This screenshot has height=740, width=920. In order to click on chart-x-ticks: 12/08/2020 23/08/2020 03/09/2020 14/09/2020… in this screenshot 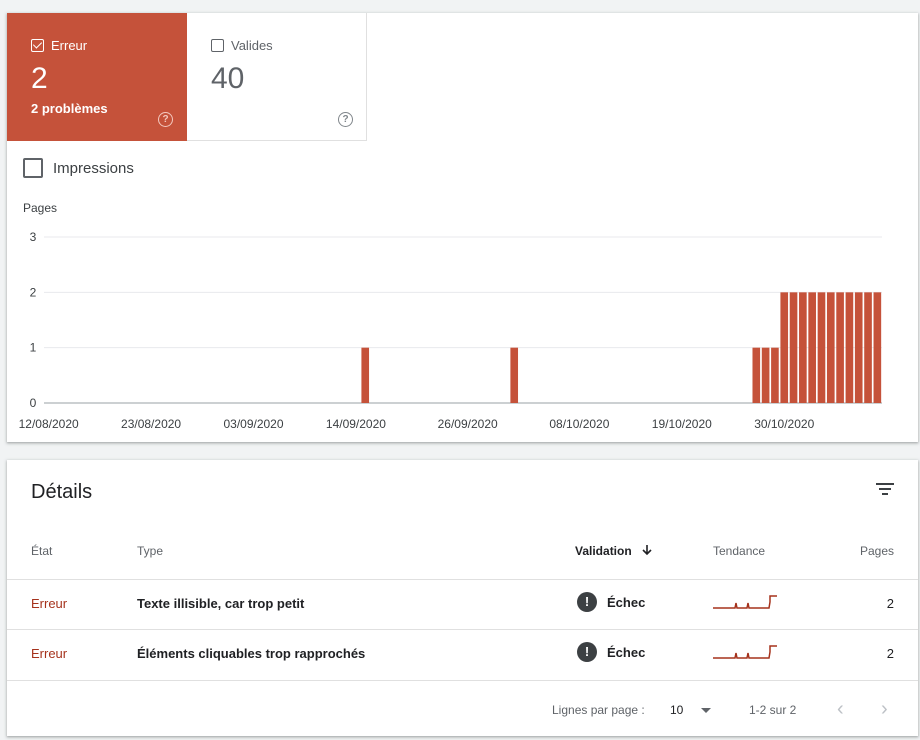, I will do `click(417, 424)`.